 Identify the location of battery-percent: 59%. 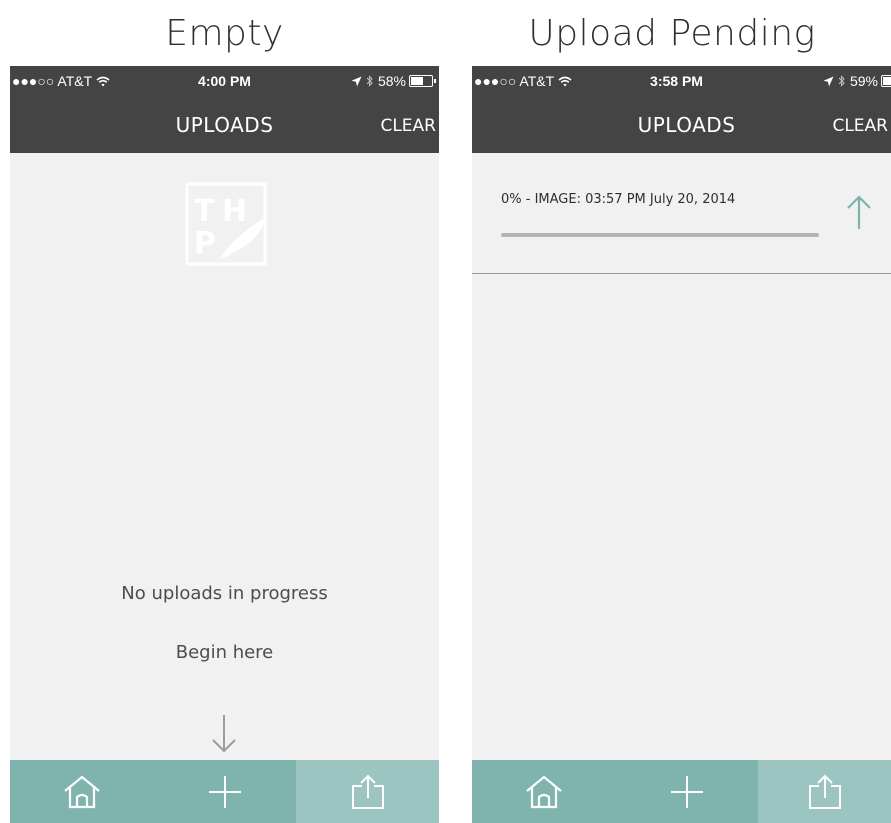
(863, 81).